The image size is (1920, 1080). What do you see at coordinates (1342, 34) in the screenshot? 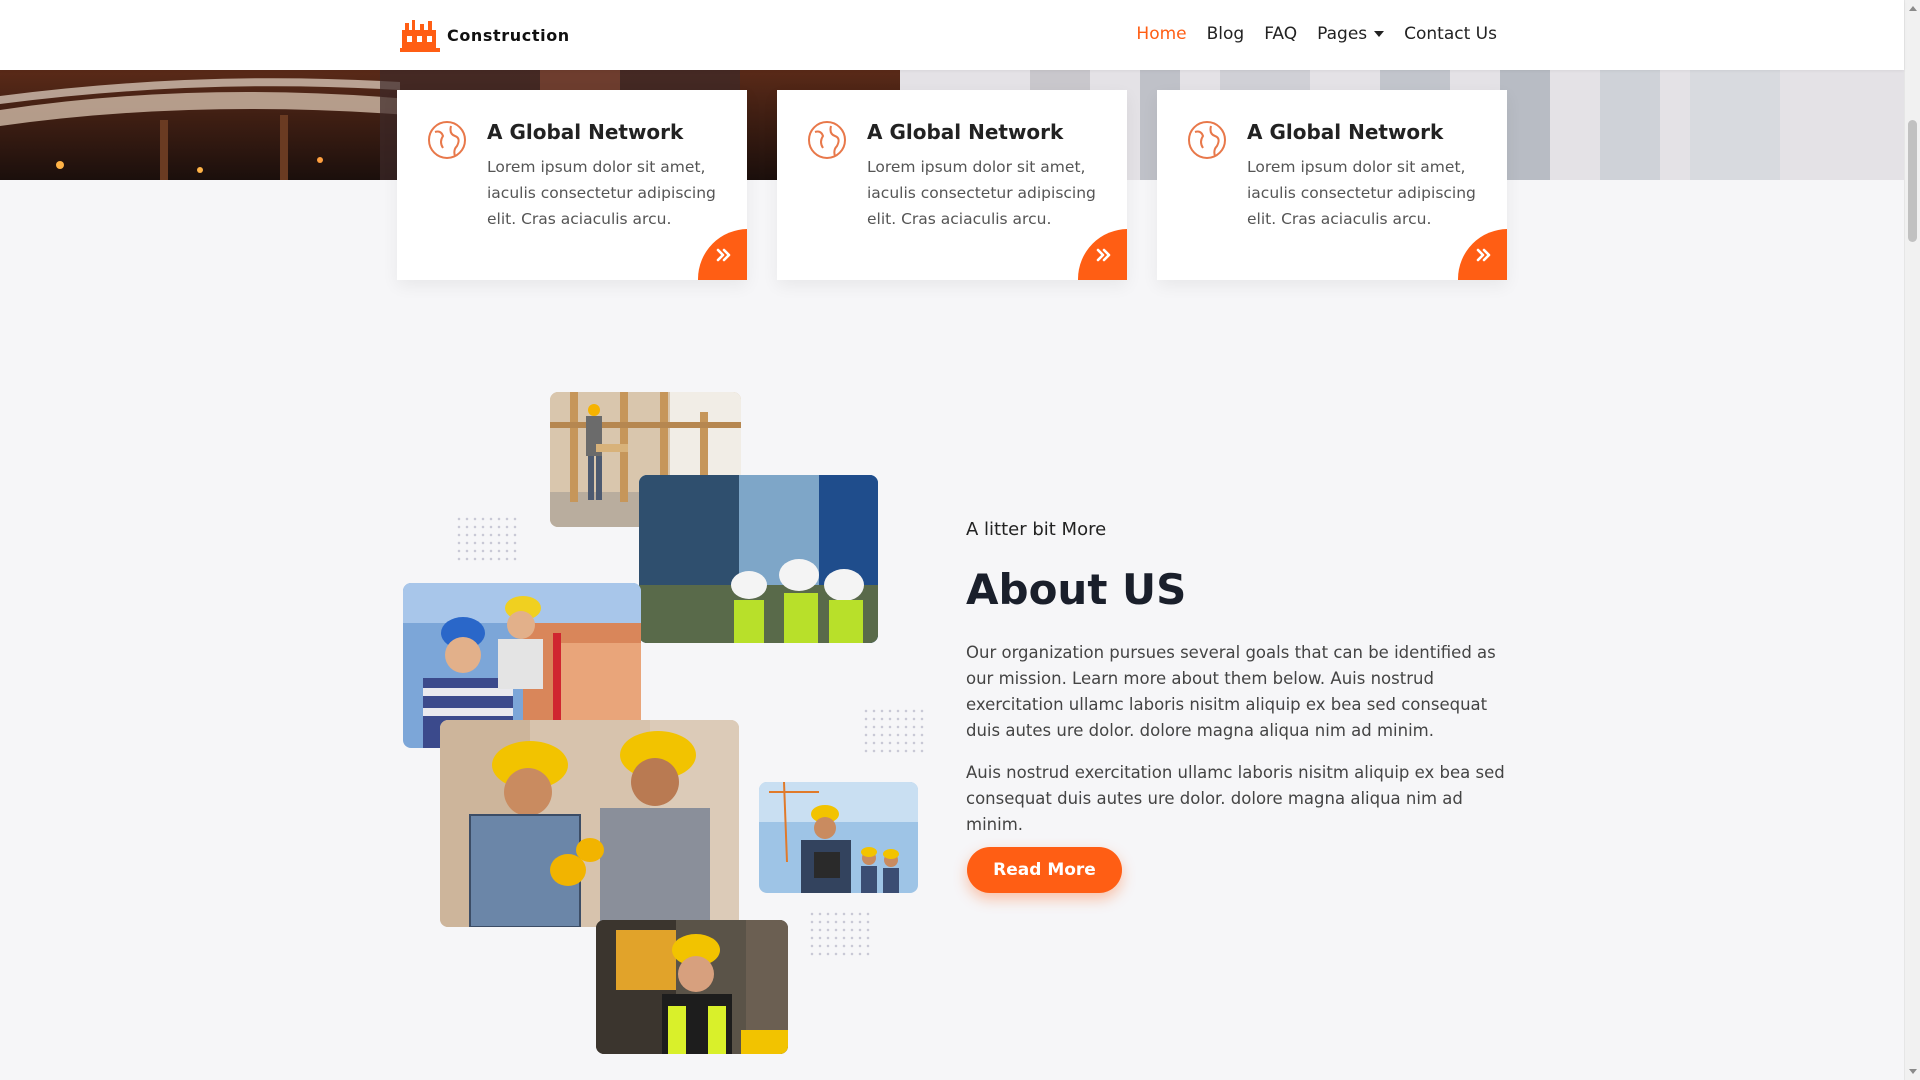
I see `nav-pages-label: Pages` at bounding box center [1342, 34].